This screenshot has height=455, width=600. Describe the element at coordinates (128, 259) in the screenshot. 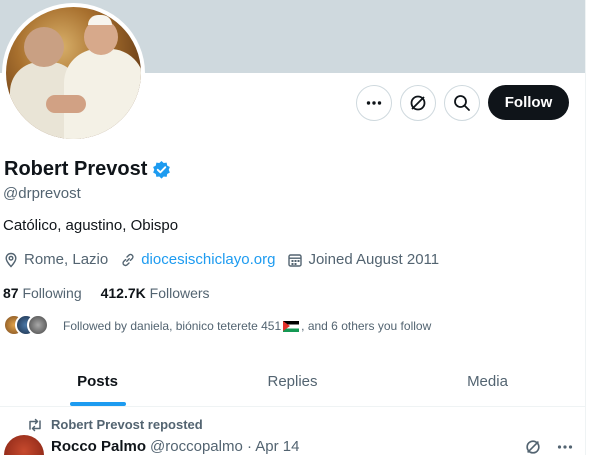

I see `link-icon` at that location.